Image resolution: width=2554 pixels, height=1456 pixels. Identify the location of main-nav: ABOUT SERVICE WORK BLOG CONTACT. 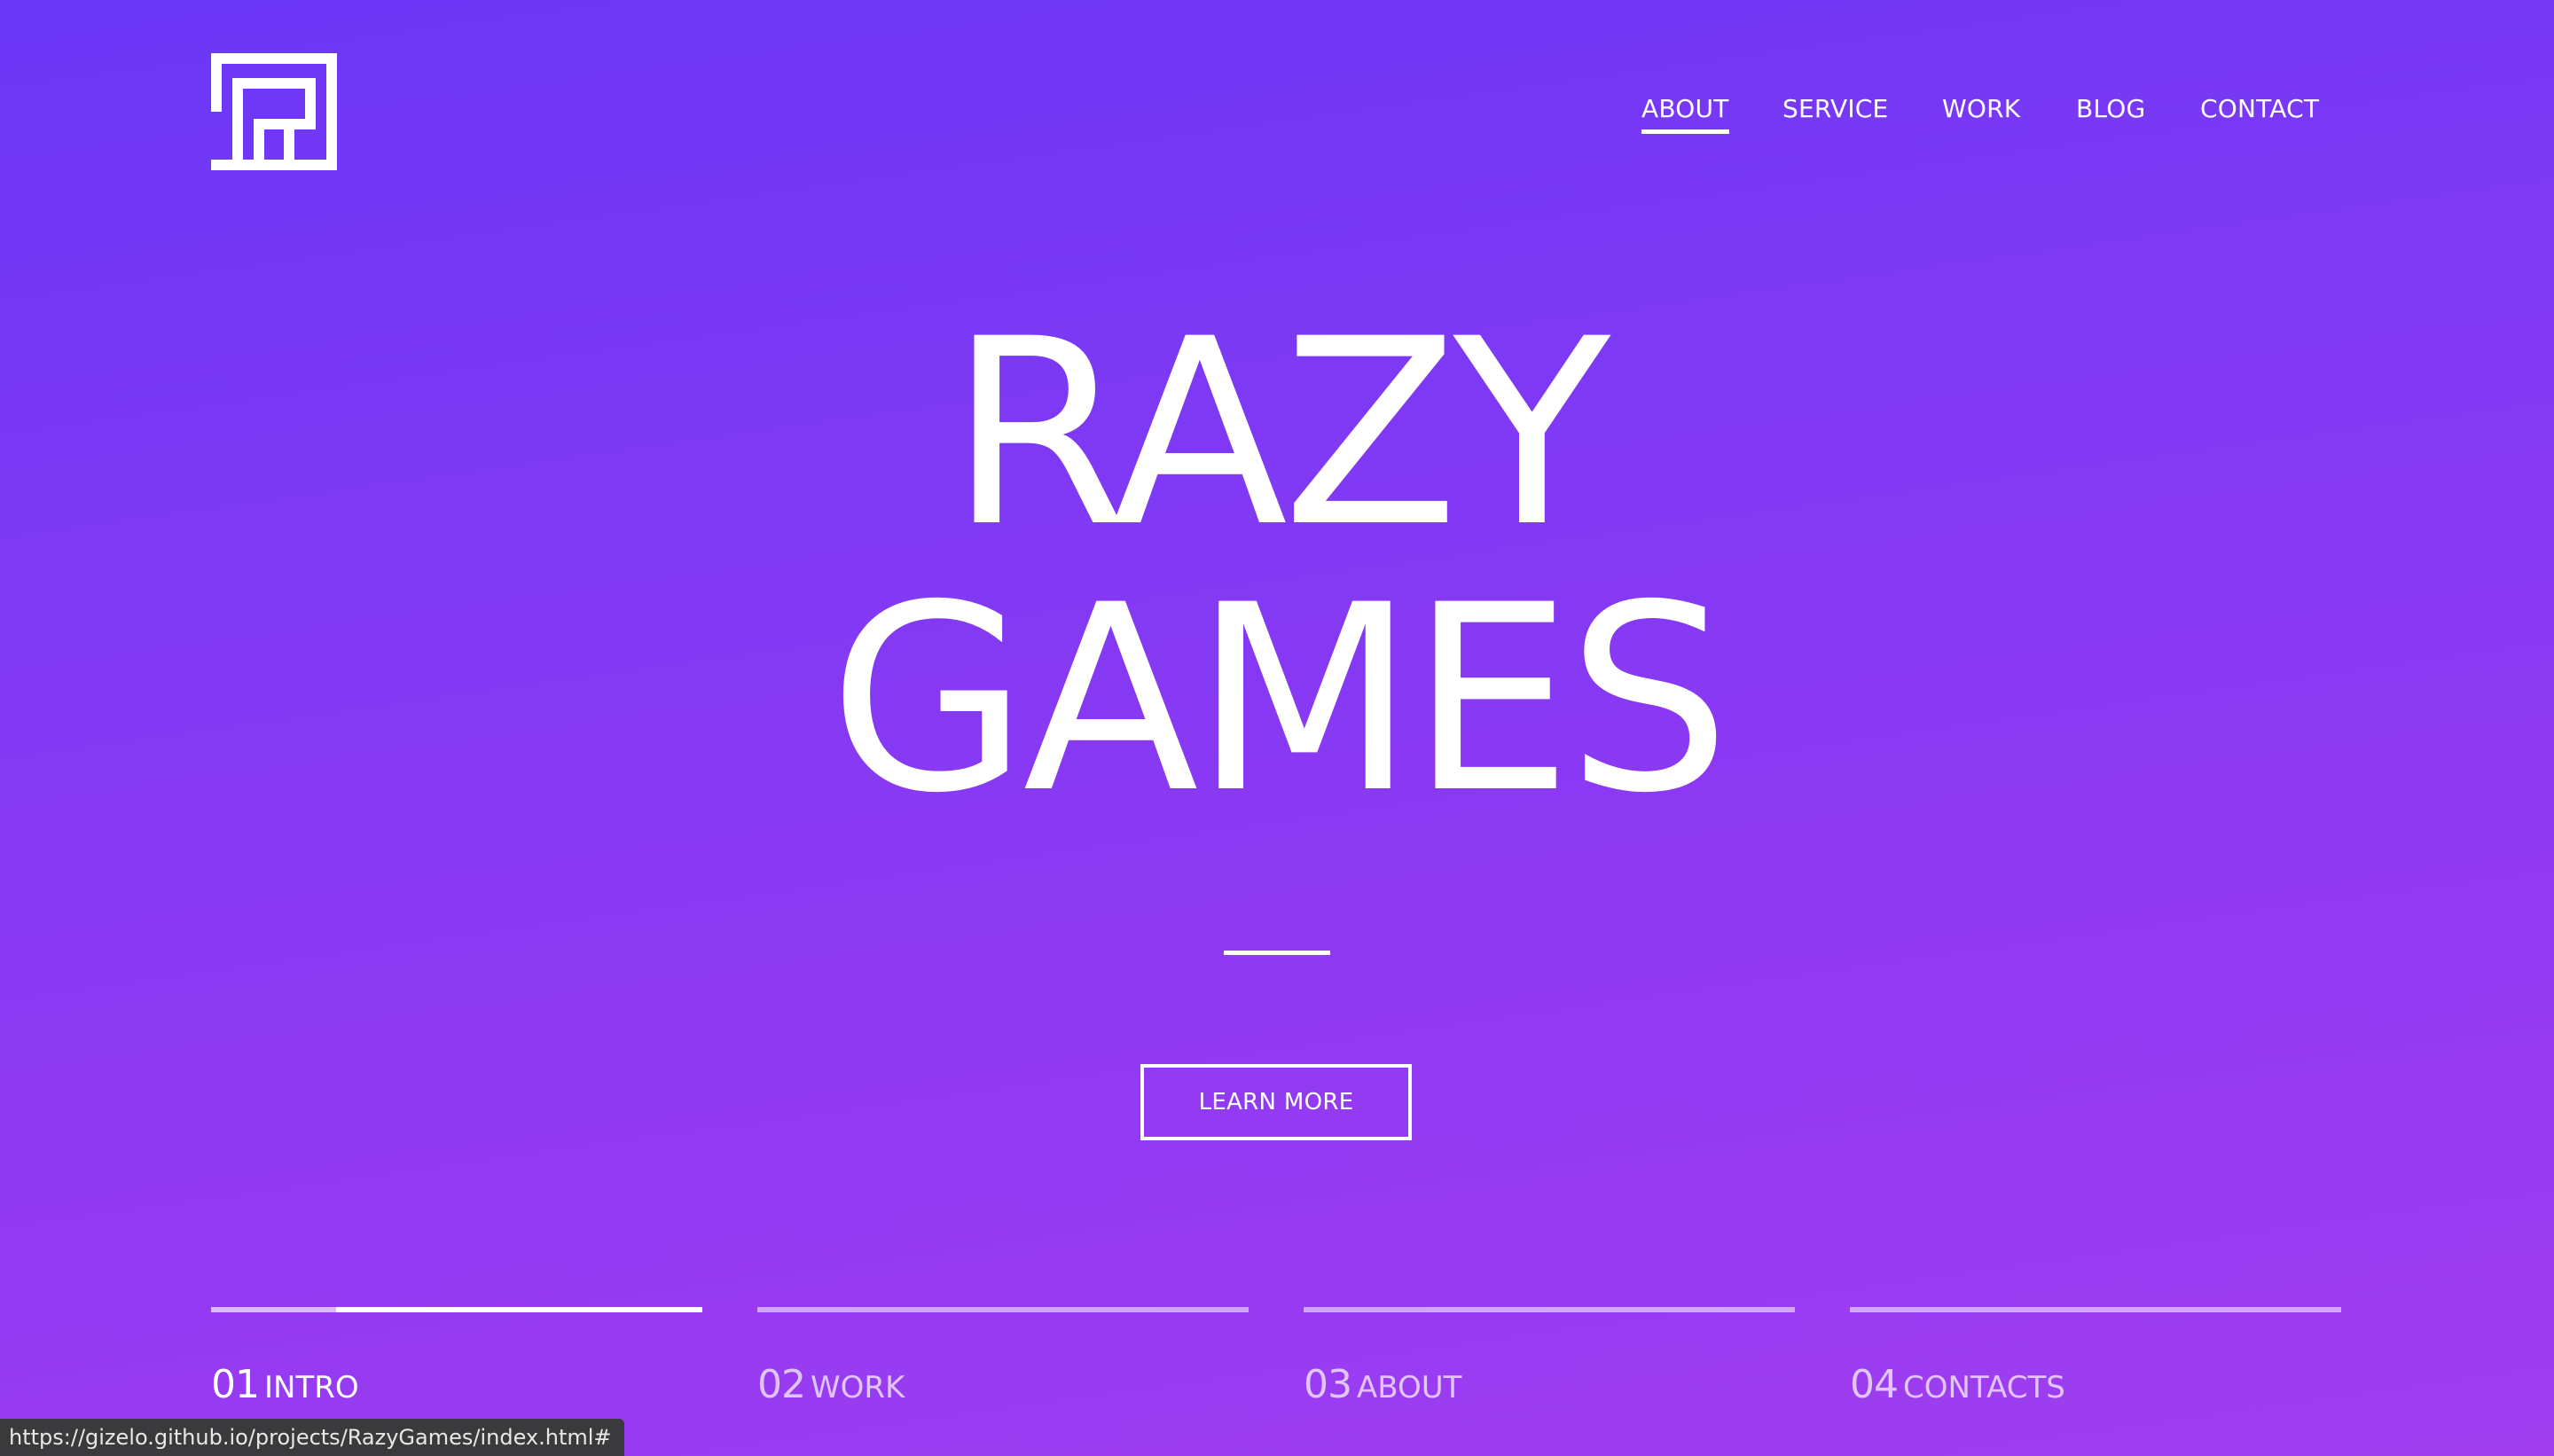
(1277, 116).